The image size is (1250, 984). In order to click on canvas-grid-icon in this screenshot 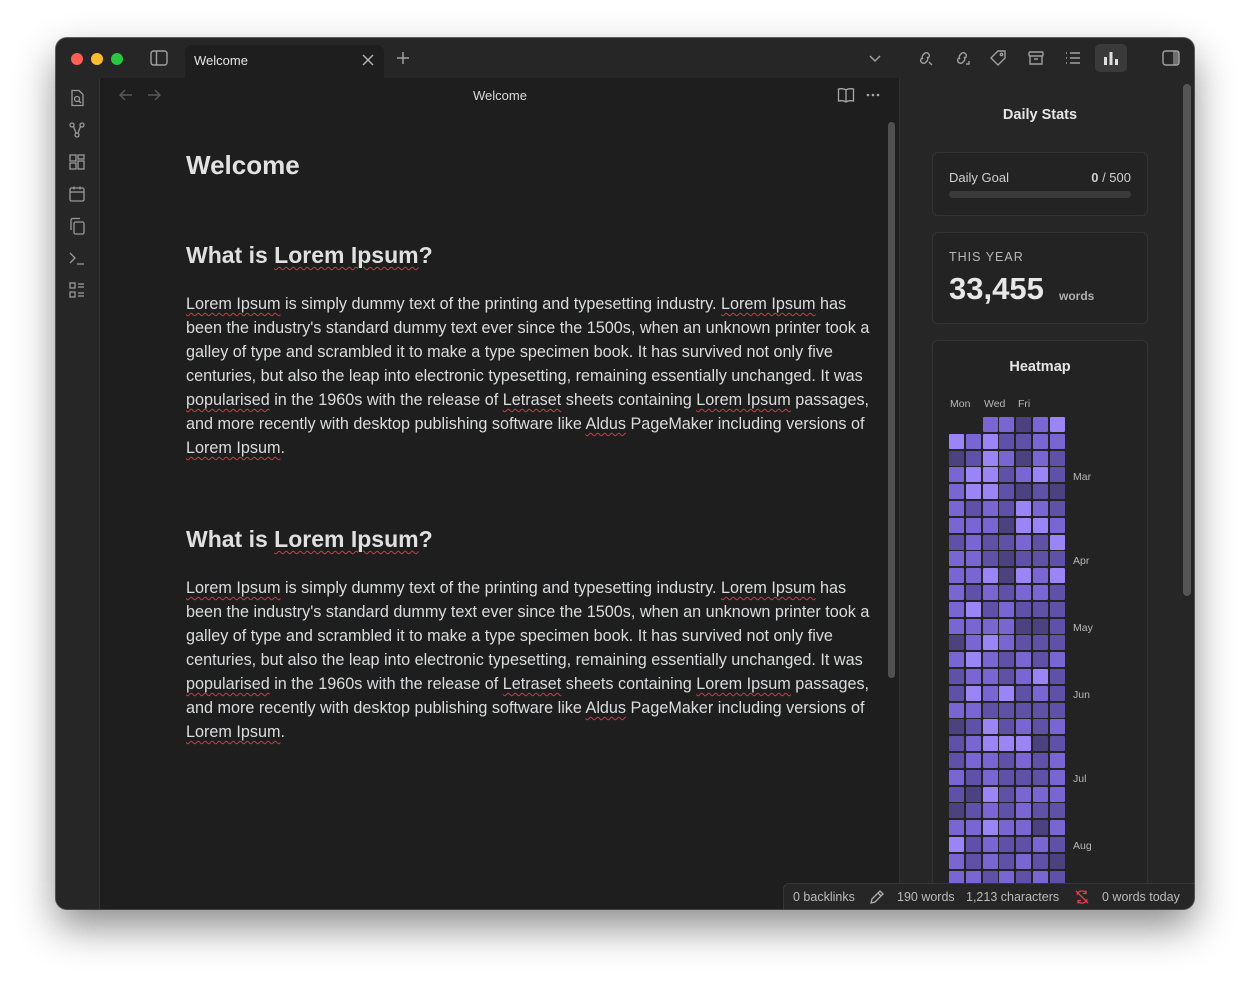, I will do `click(78, 163)`.